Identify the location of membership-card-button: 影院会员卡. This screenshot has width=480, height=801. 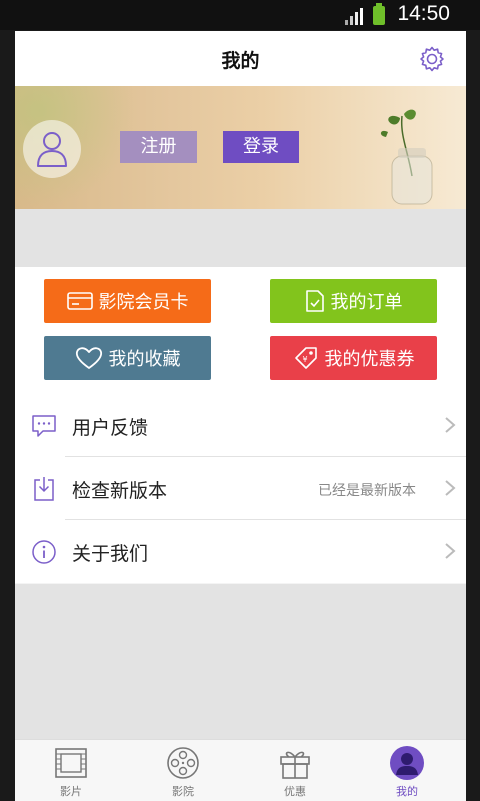
(127, 301).